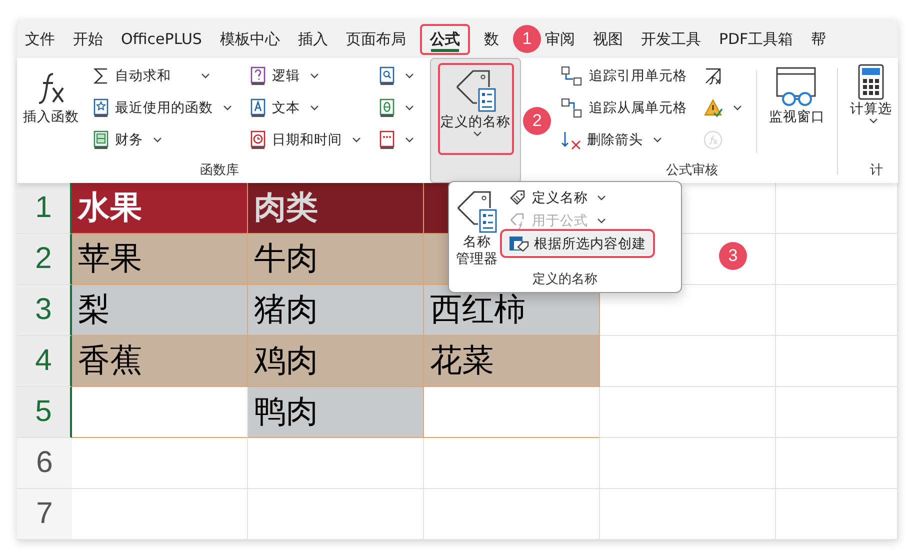 The height and width of the screenshot is (558, 916). Describe the element at coordinates (512, 361) in the screenshot. I see `table-cell: 花菜` at that location.